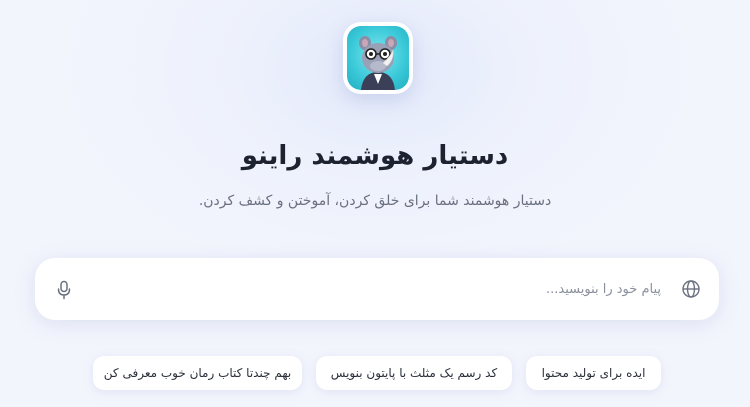 Image resolution: width=750 pixels, height=407 pixels. I want to click on message-input, so click(378, 289).